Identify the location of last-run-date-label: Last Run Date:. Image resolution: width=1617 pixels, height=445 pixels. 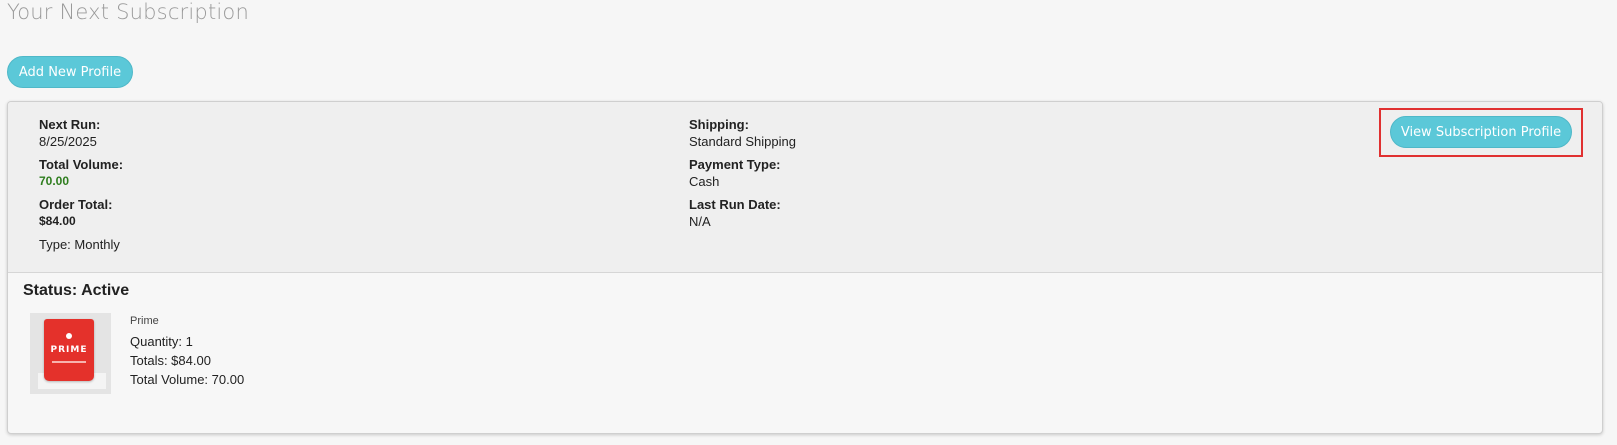
(735, 204).